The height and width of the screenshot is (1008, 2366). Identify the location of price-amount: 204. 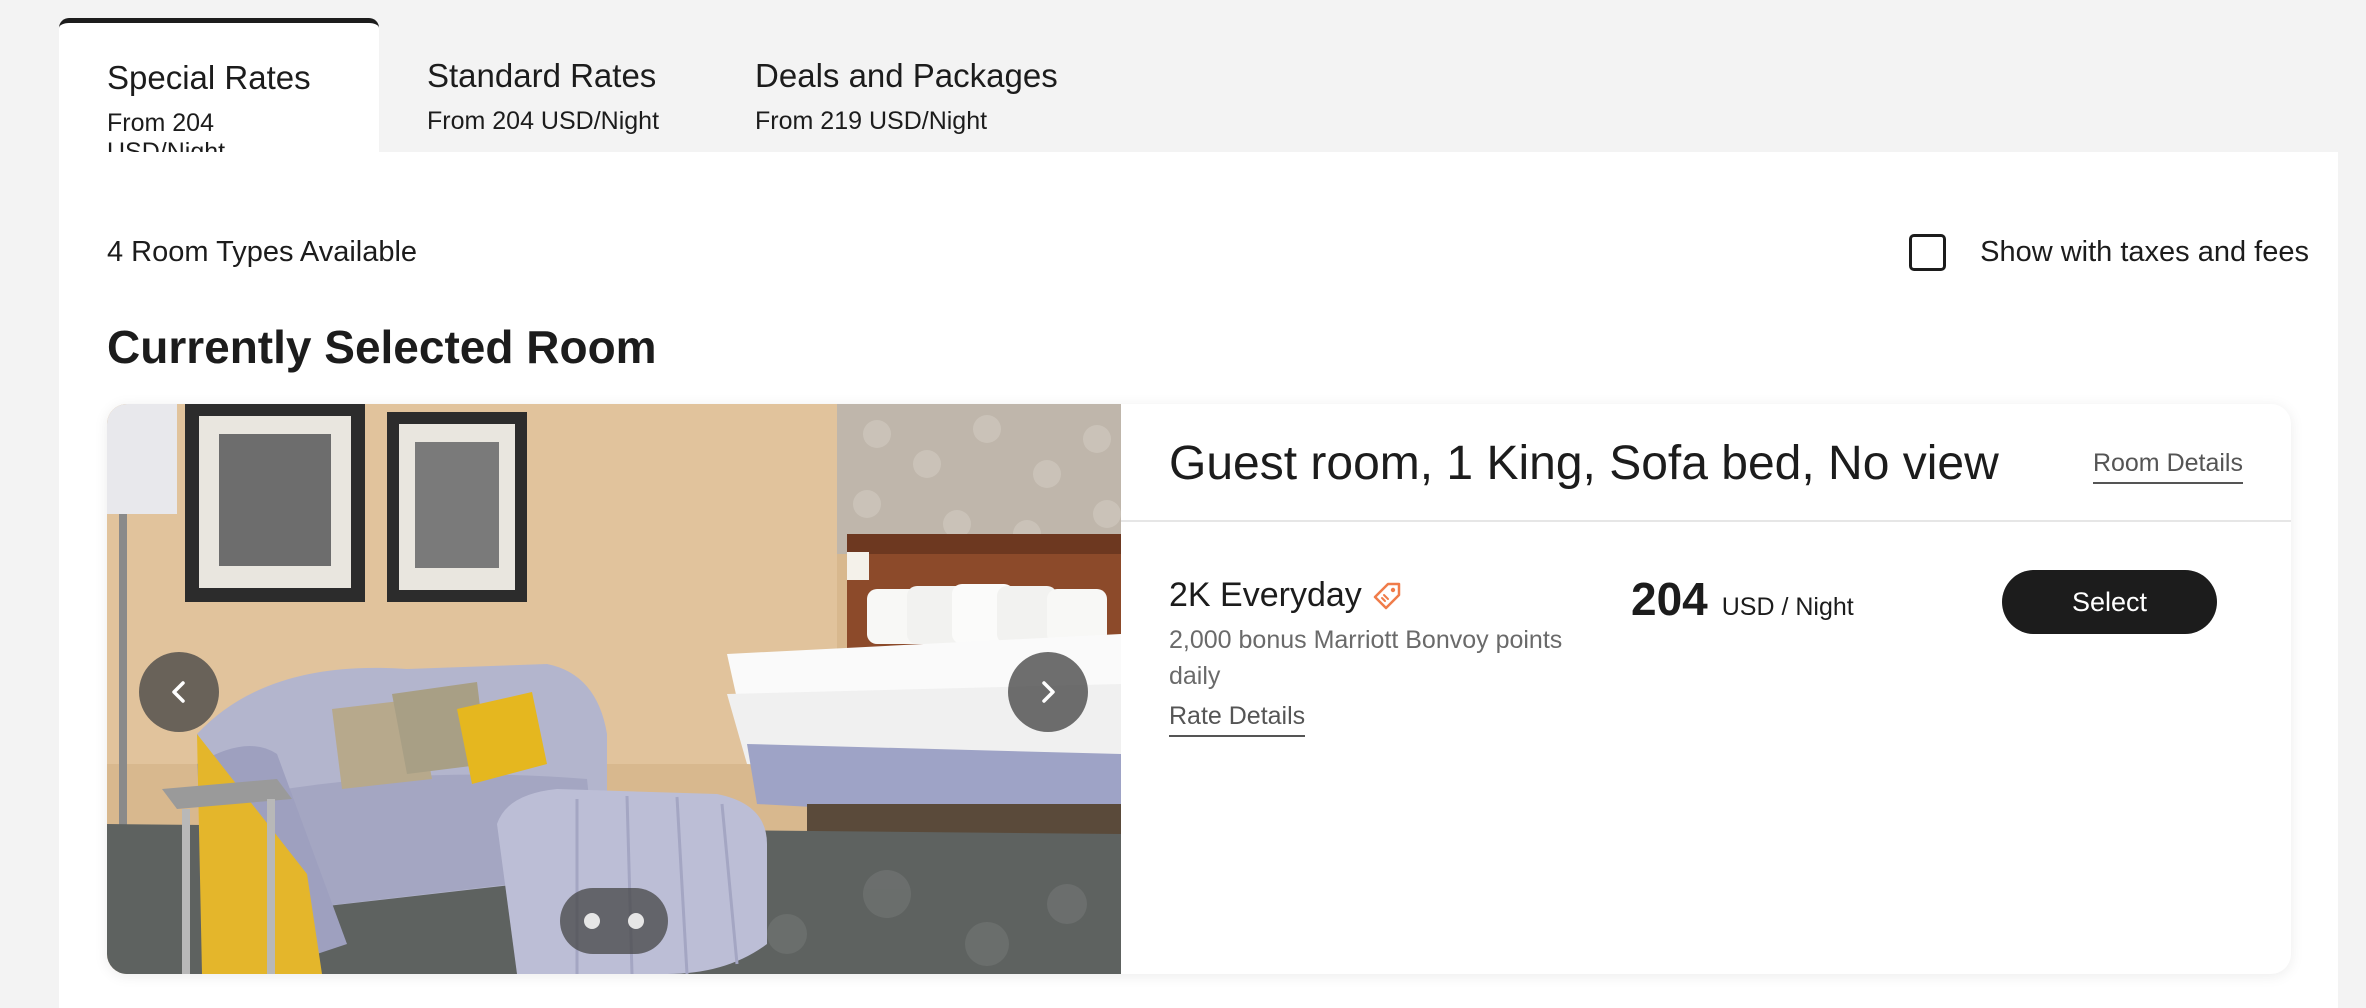
(1669, 599).